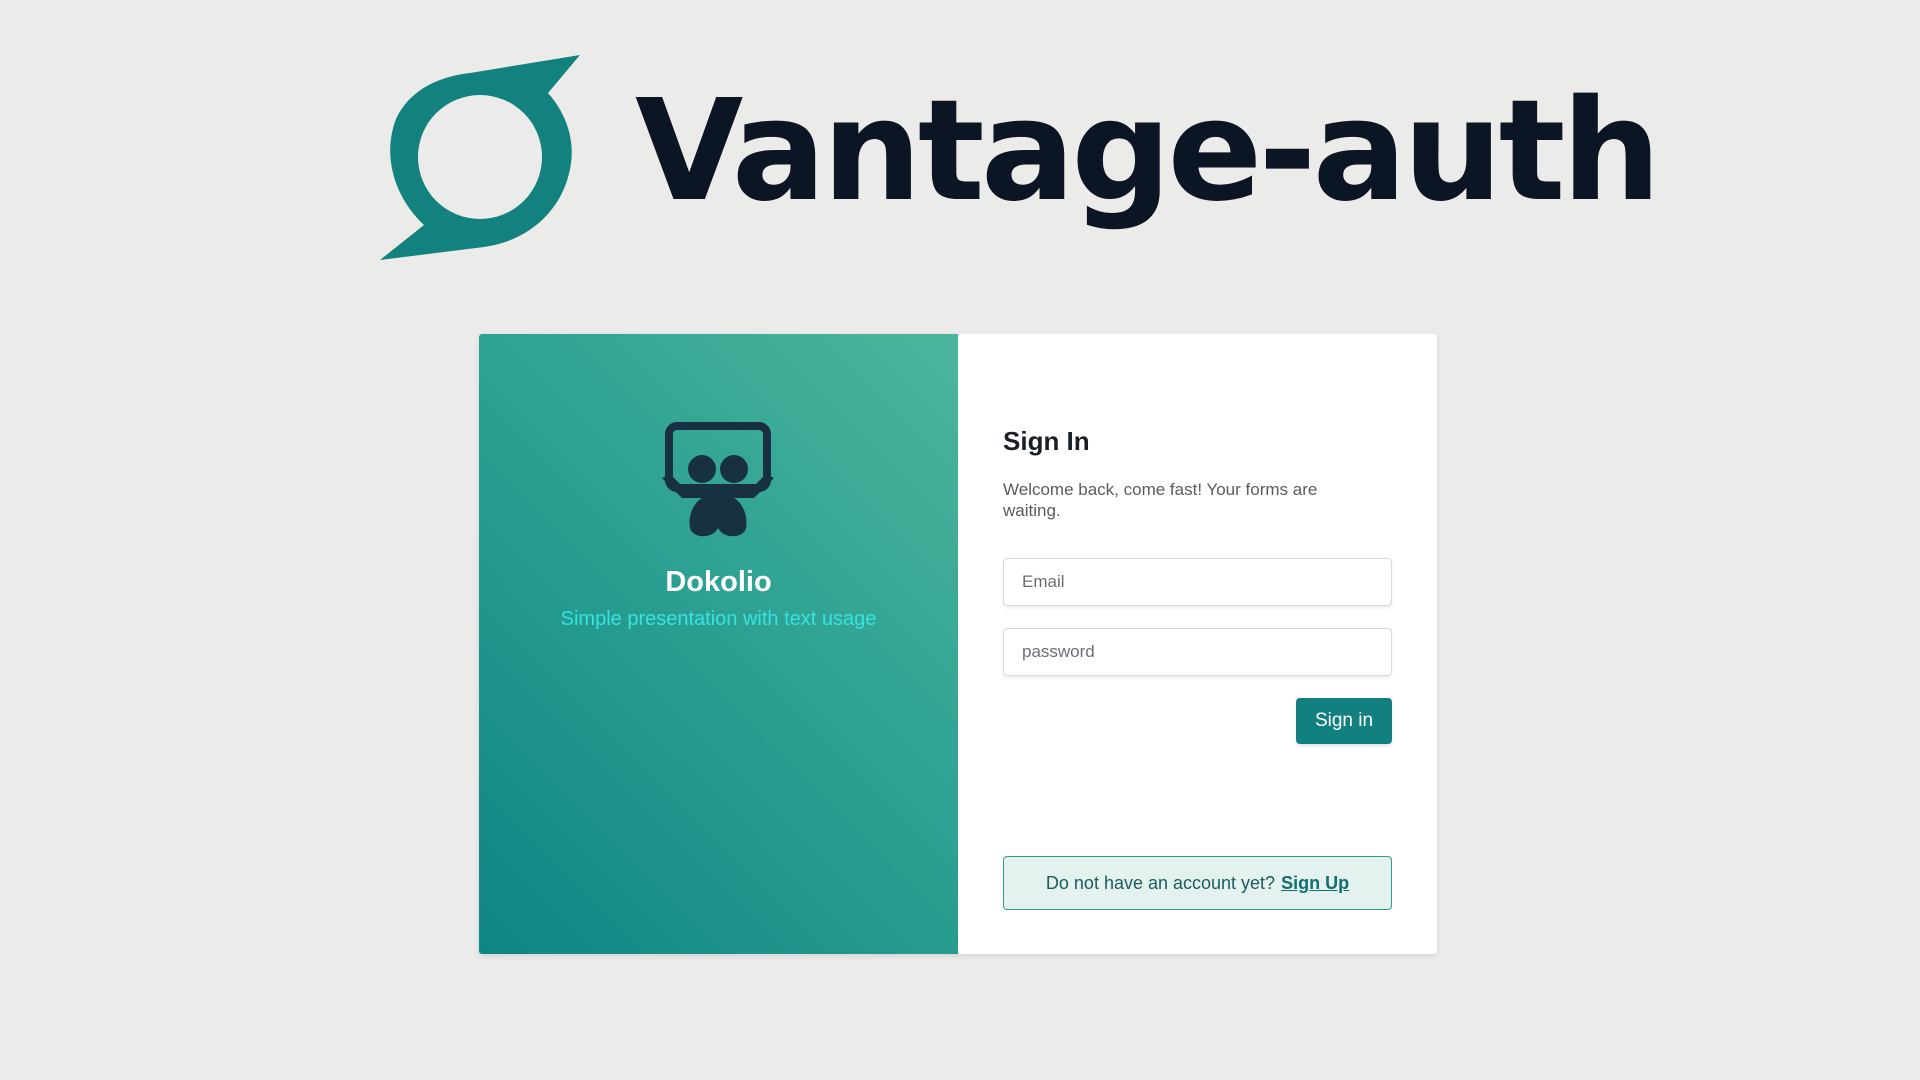 This screenshot has width=1920, height=1080. What do you see at coordinates (1197, 582) in the screenshot?
I see `email-field` at bounding box center [1197, 582].